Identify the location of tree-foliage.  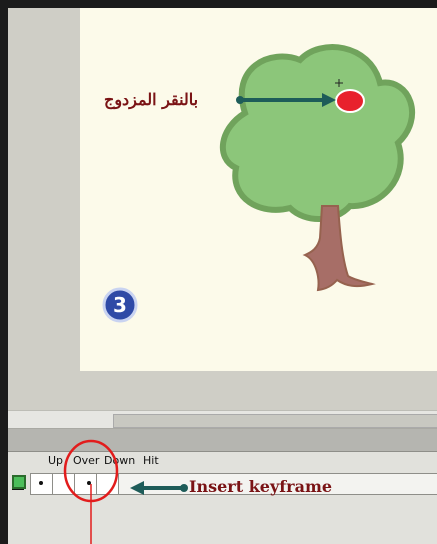
(317, 133).